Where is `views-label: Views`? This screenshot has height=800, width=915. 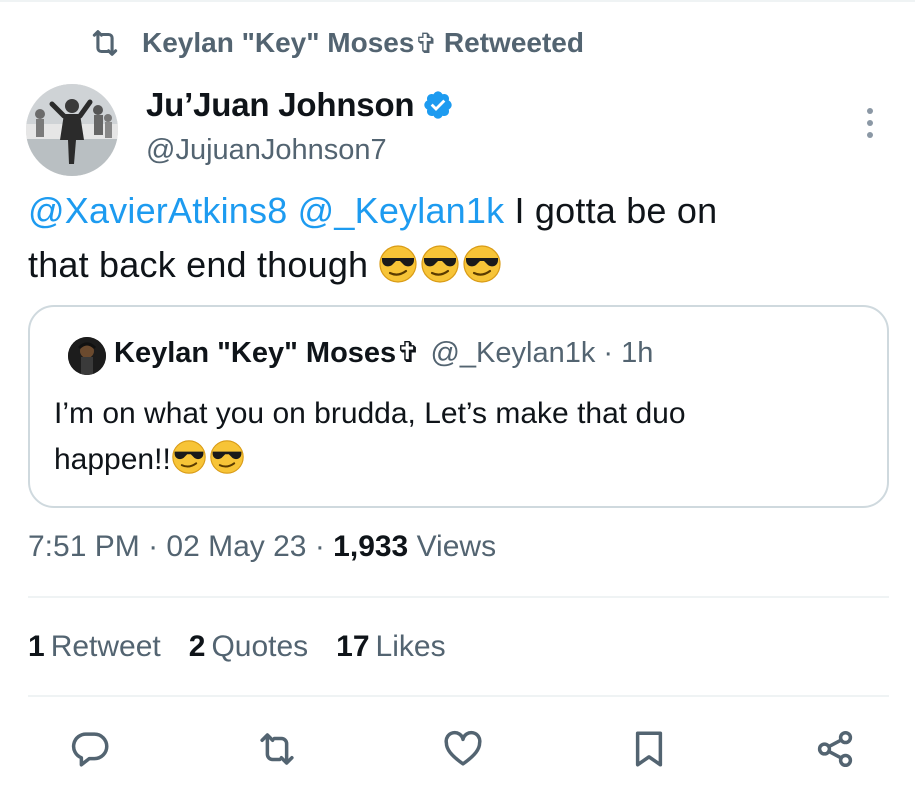 views-label: Views is located at coordinates (452, 546).